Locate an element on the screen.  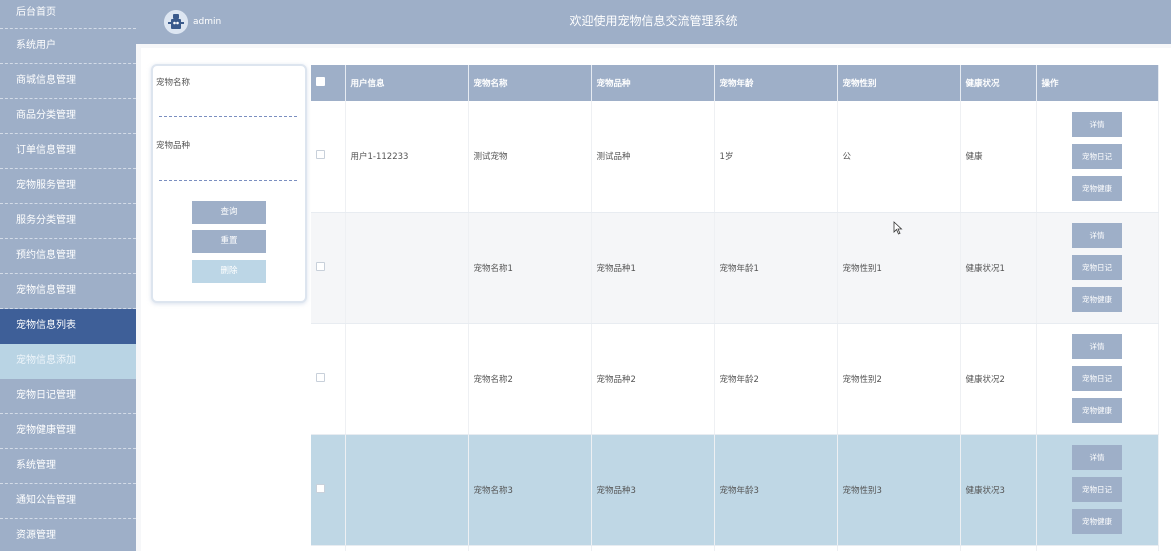
select-all-checkbox is located at coordinates (320, 81).